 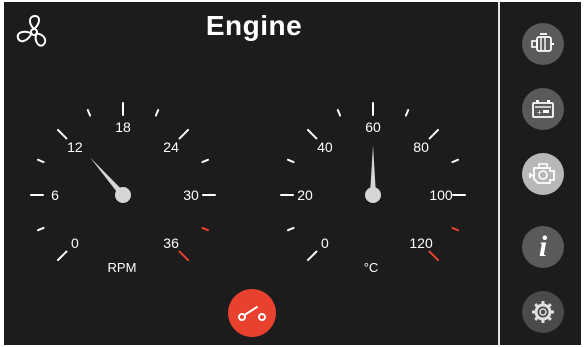 I want to click on generator-icon, so click(x=542, y=42).